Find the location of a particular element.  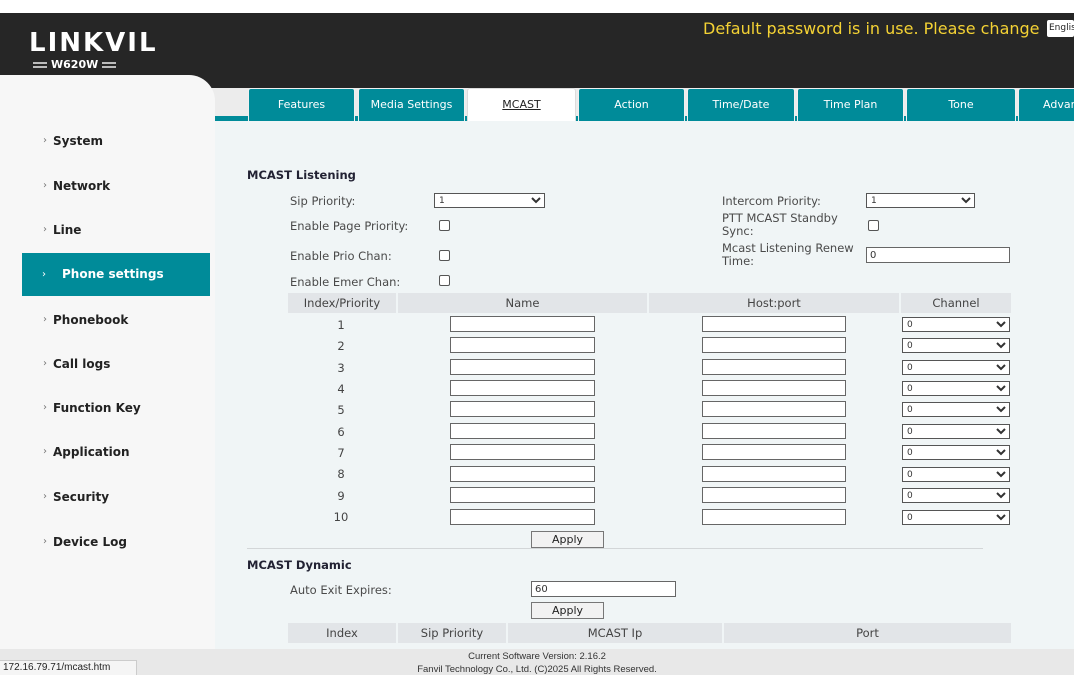

apply-dynamic-button: Apply is located at coordinates (567, 610).